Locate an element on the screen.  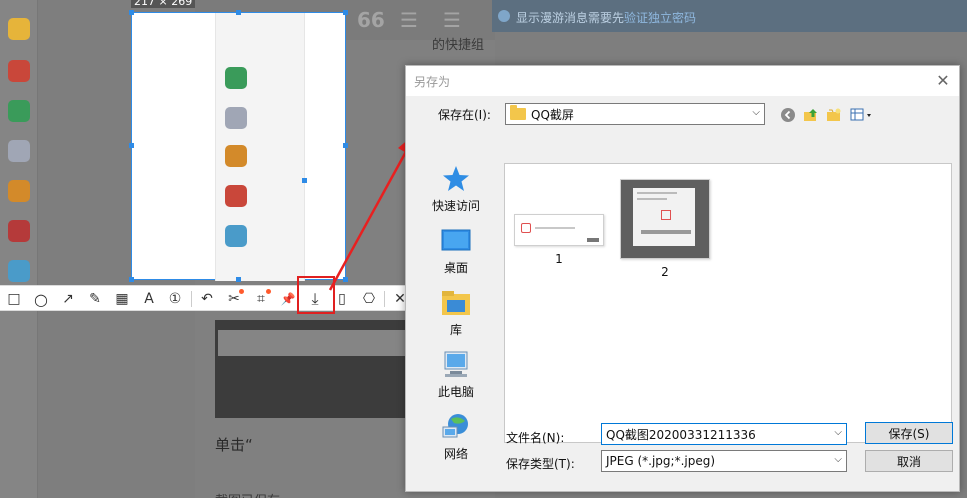
resize-handle-inner is located at coordinates (304, 180).